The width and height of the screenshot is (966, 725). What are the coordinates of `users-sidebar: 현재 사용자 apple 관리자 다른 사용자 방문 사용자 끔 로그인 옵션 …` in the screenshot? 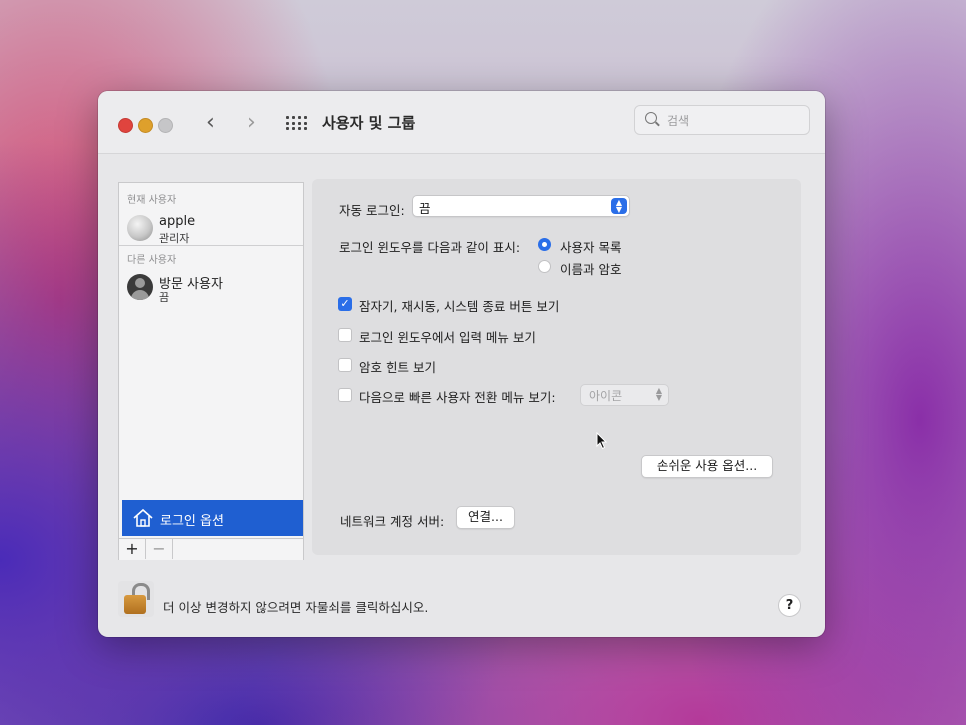 It's located at (211, 371).